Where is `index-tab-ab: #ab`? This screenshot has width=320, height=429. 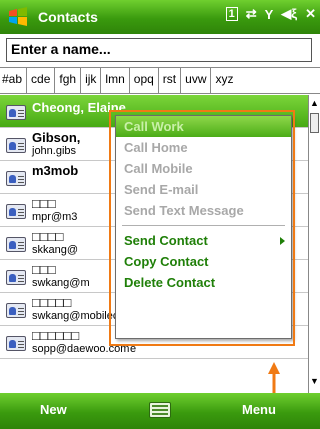
index-tab-ab: #ab is located at coordinates (14, 80).